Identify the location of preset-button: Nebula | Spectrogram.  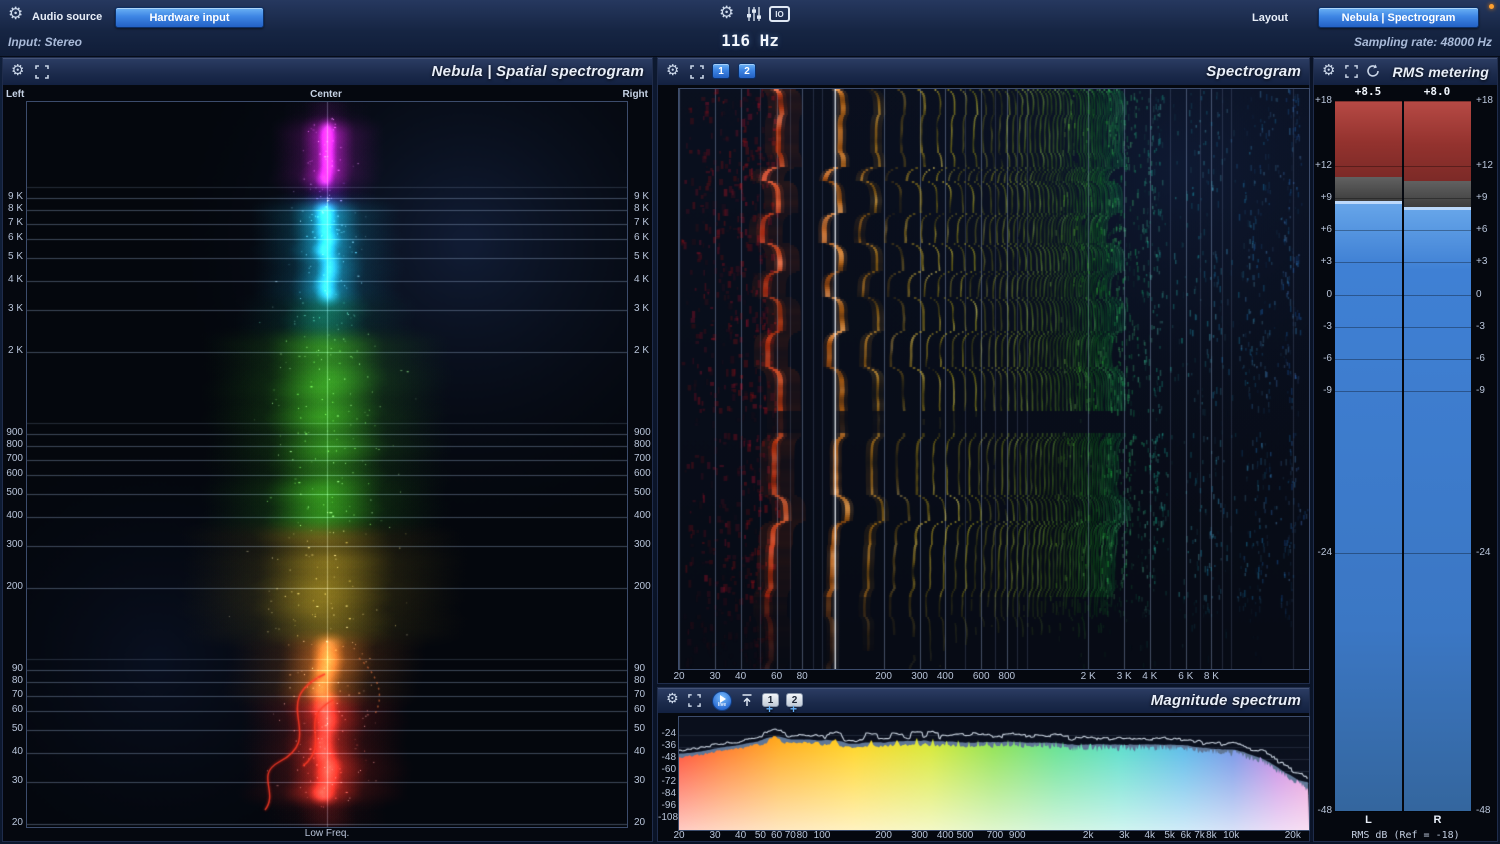
(1398, 17).